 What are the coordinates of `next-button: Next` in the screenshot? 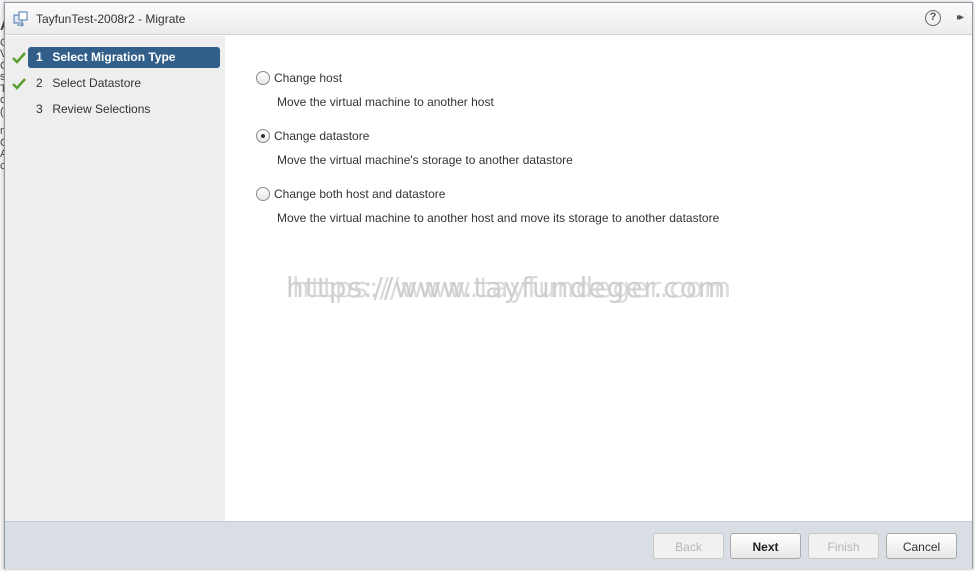 It's located at (765, 546).